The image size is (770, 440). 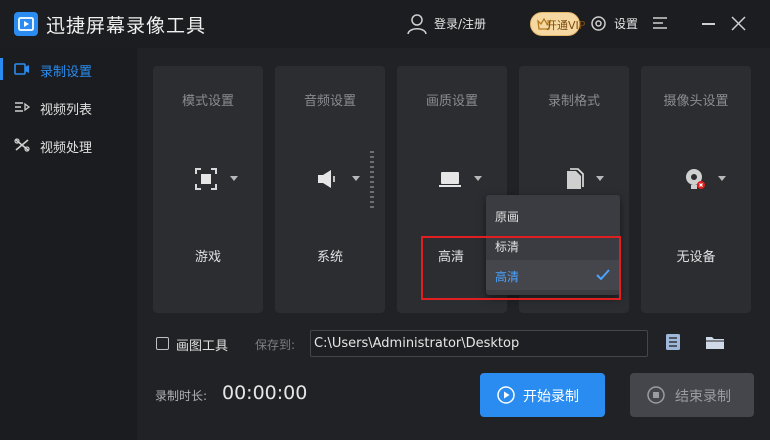 I want to click on dropdown-option-original: 原画, so click(x=553, y=215).